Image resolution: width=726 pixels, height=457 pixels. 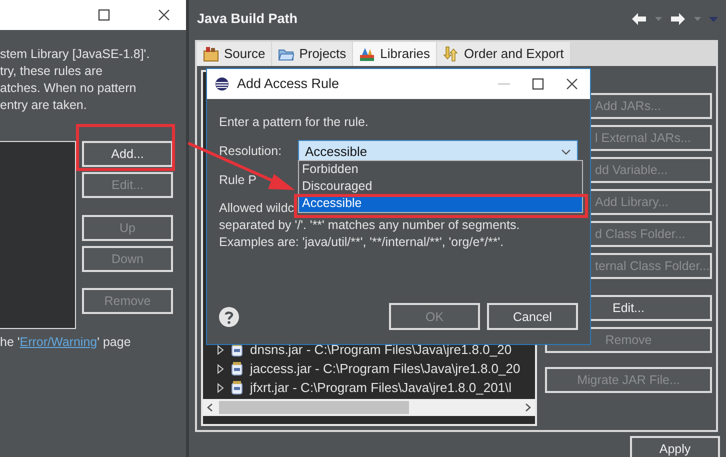 What do you see at coordinates (639, 19) in the screenshot?
I see `back-arrow-icon` at bounding box center [639, 19].